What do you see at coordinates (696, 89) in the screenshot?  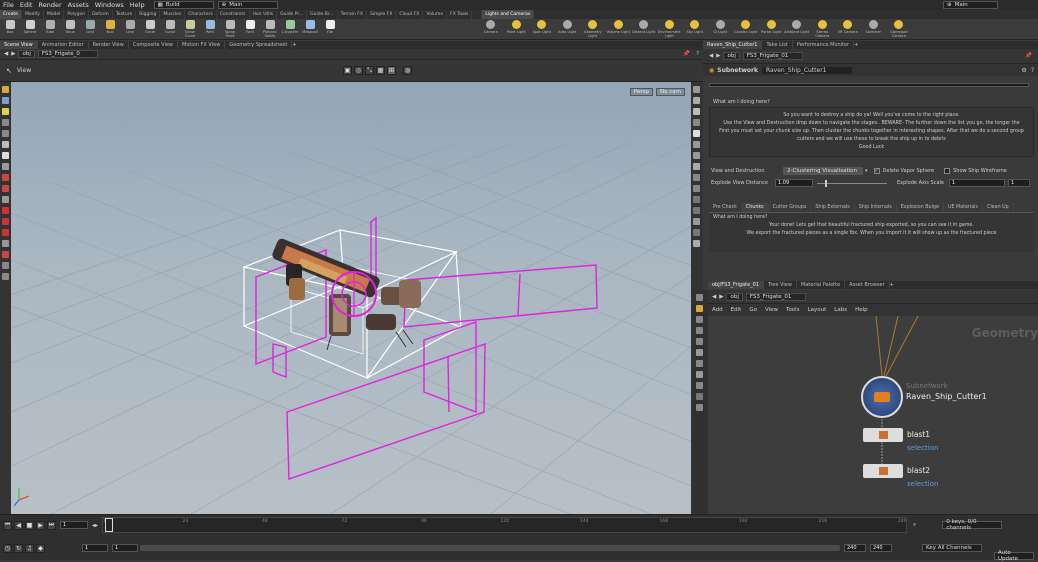 I see `display-option-icon` at bounding box center [696, 89].